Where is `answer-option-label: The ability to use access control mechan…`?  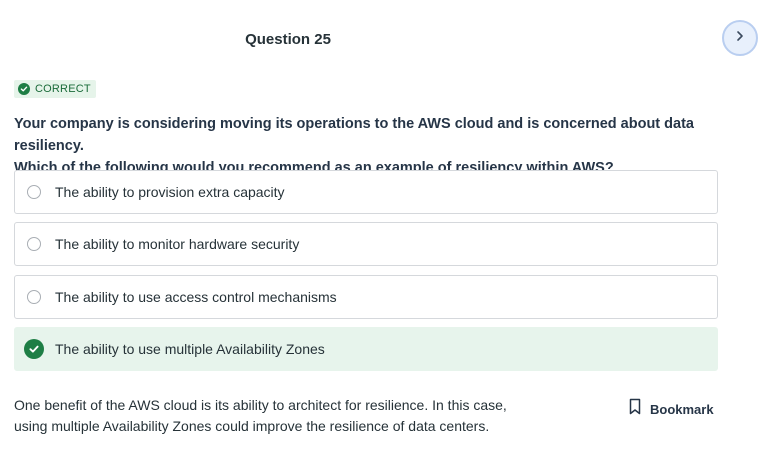
answer-option-label: The ability to use access control mechan… is located at coordinates (196, 297).